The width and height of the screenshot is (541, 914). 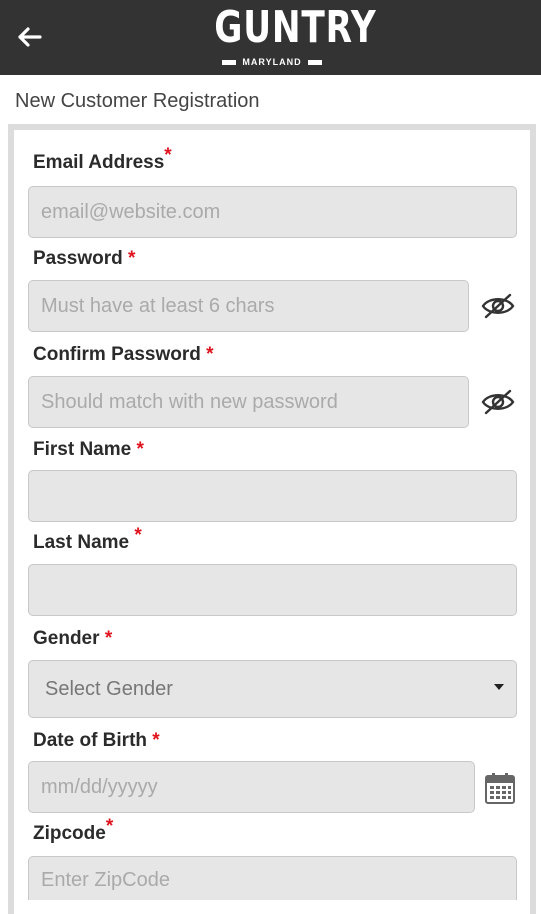 What do you see at coordinates (73, 830) in the screenshot?
I see `zipcode-label: Zipcode*` at bounding box center [73, 830].